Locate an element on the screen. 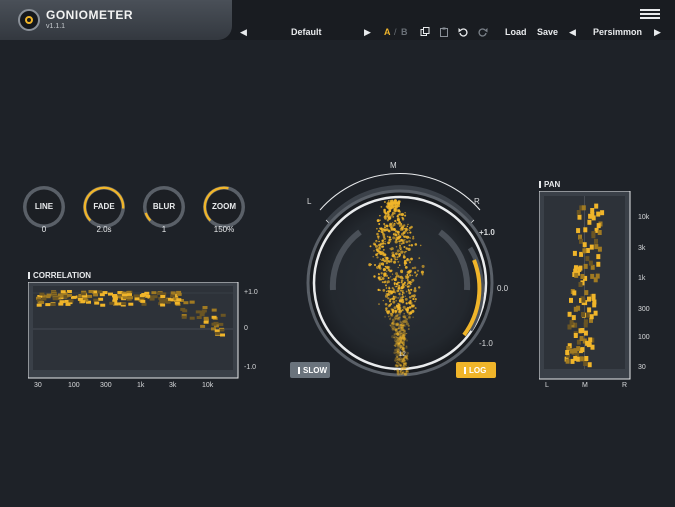 The image size is (675, 507). theme-name: Persimmon is located at coordinates (617, 32).